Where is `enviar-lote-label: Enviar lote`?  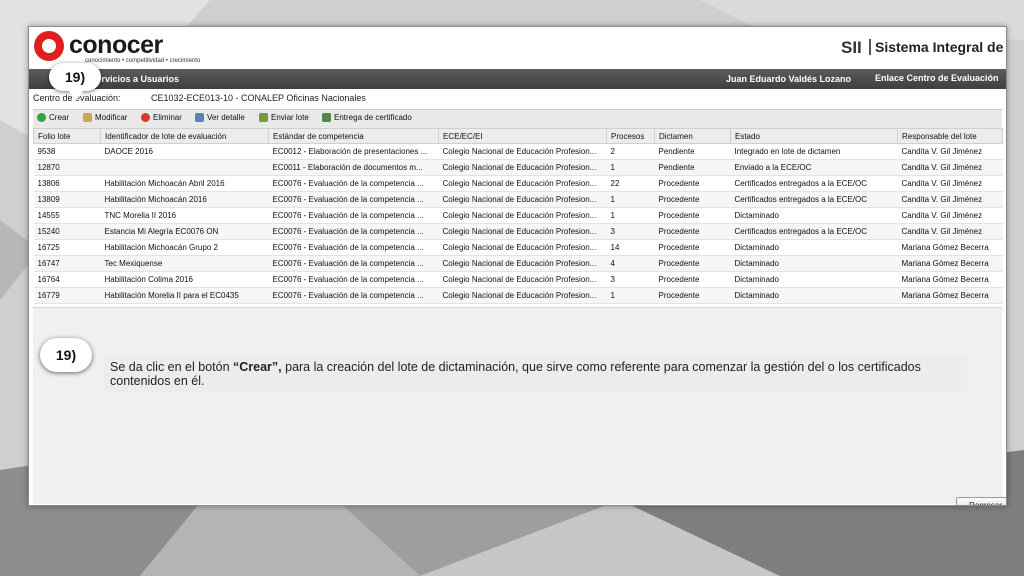
enviar-lote-label: Enviar lote is located at coordinates (290, 117).